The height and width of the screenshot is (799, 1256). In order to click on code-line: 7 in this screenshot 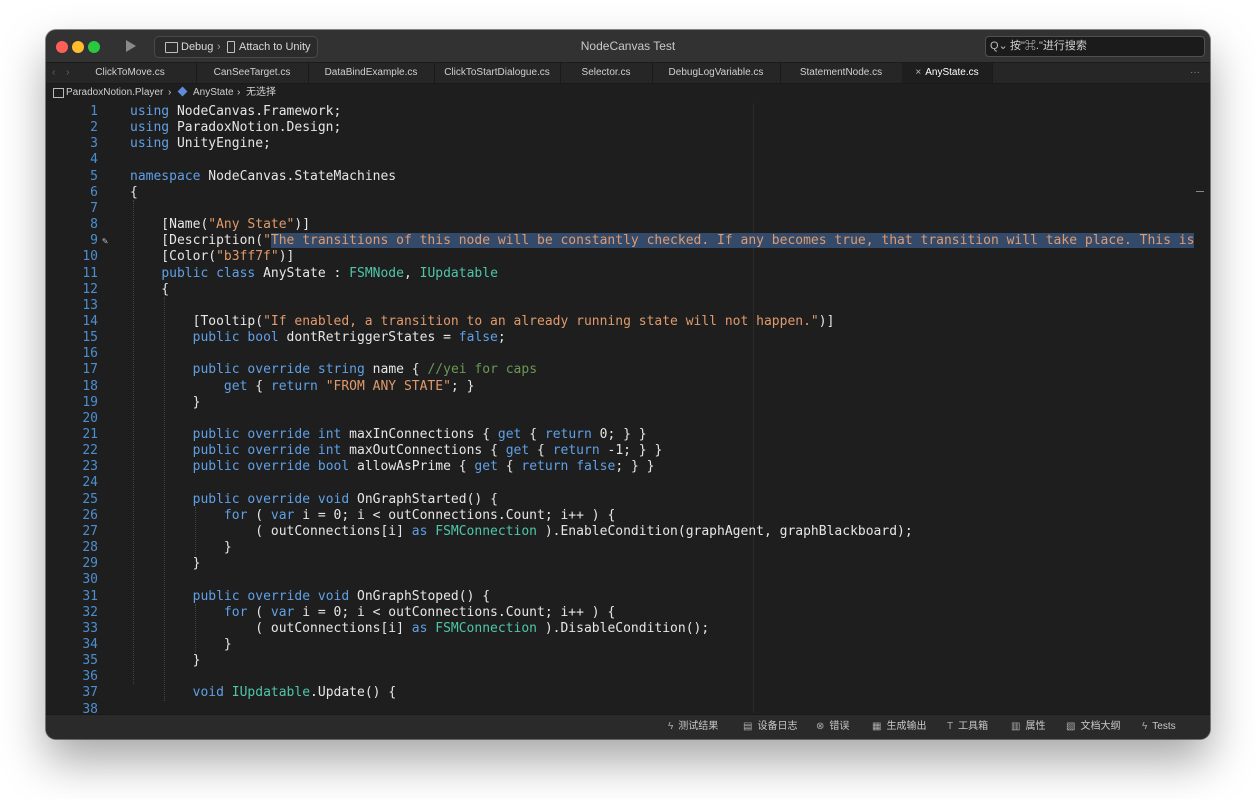, I will do `click(621, 209)`.